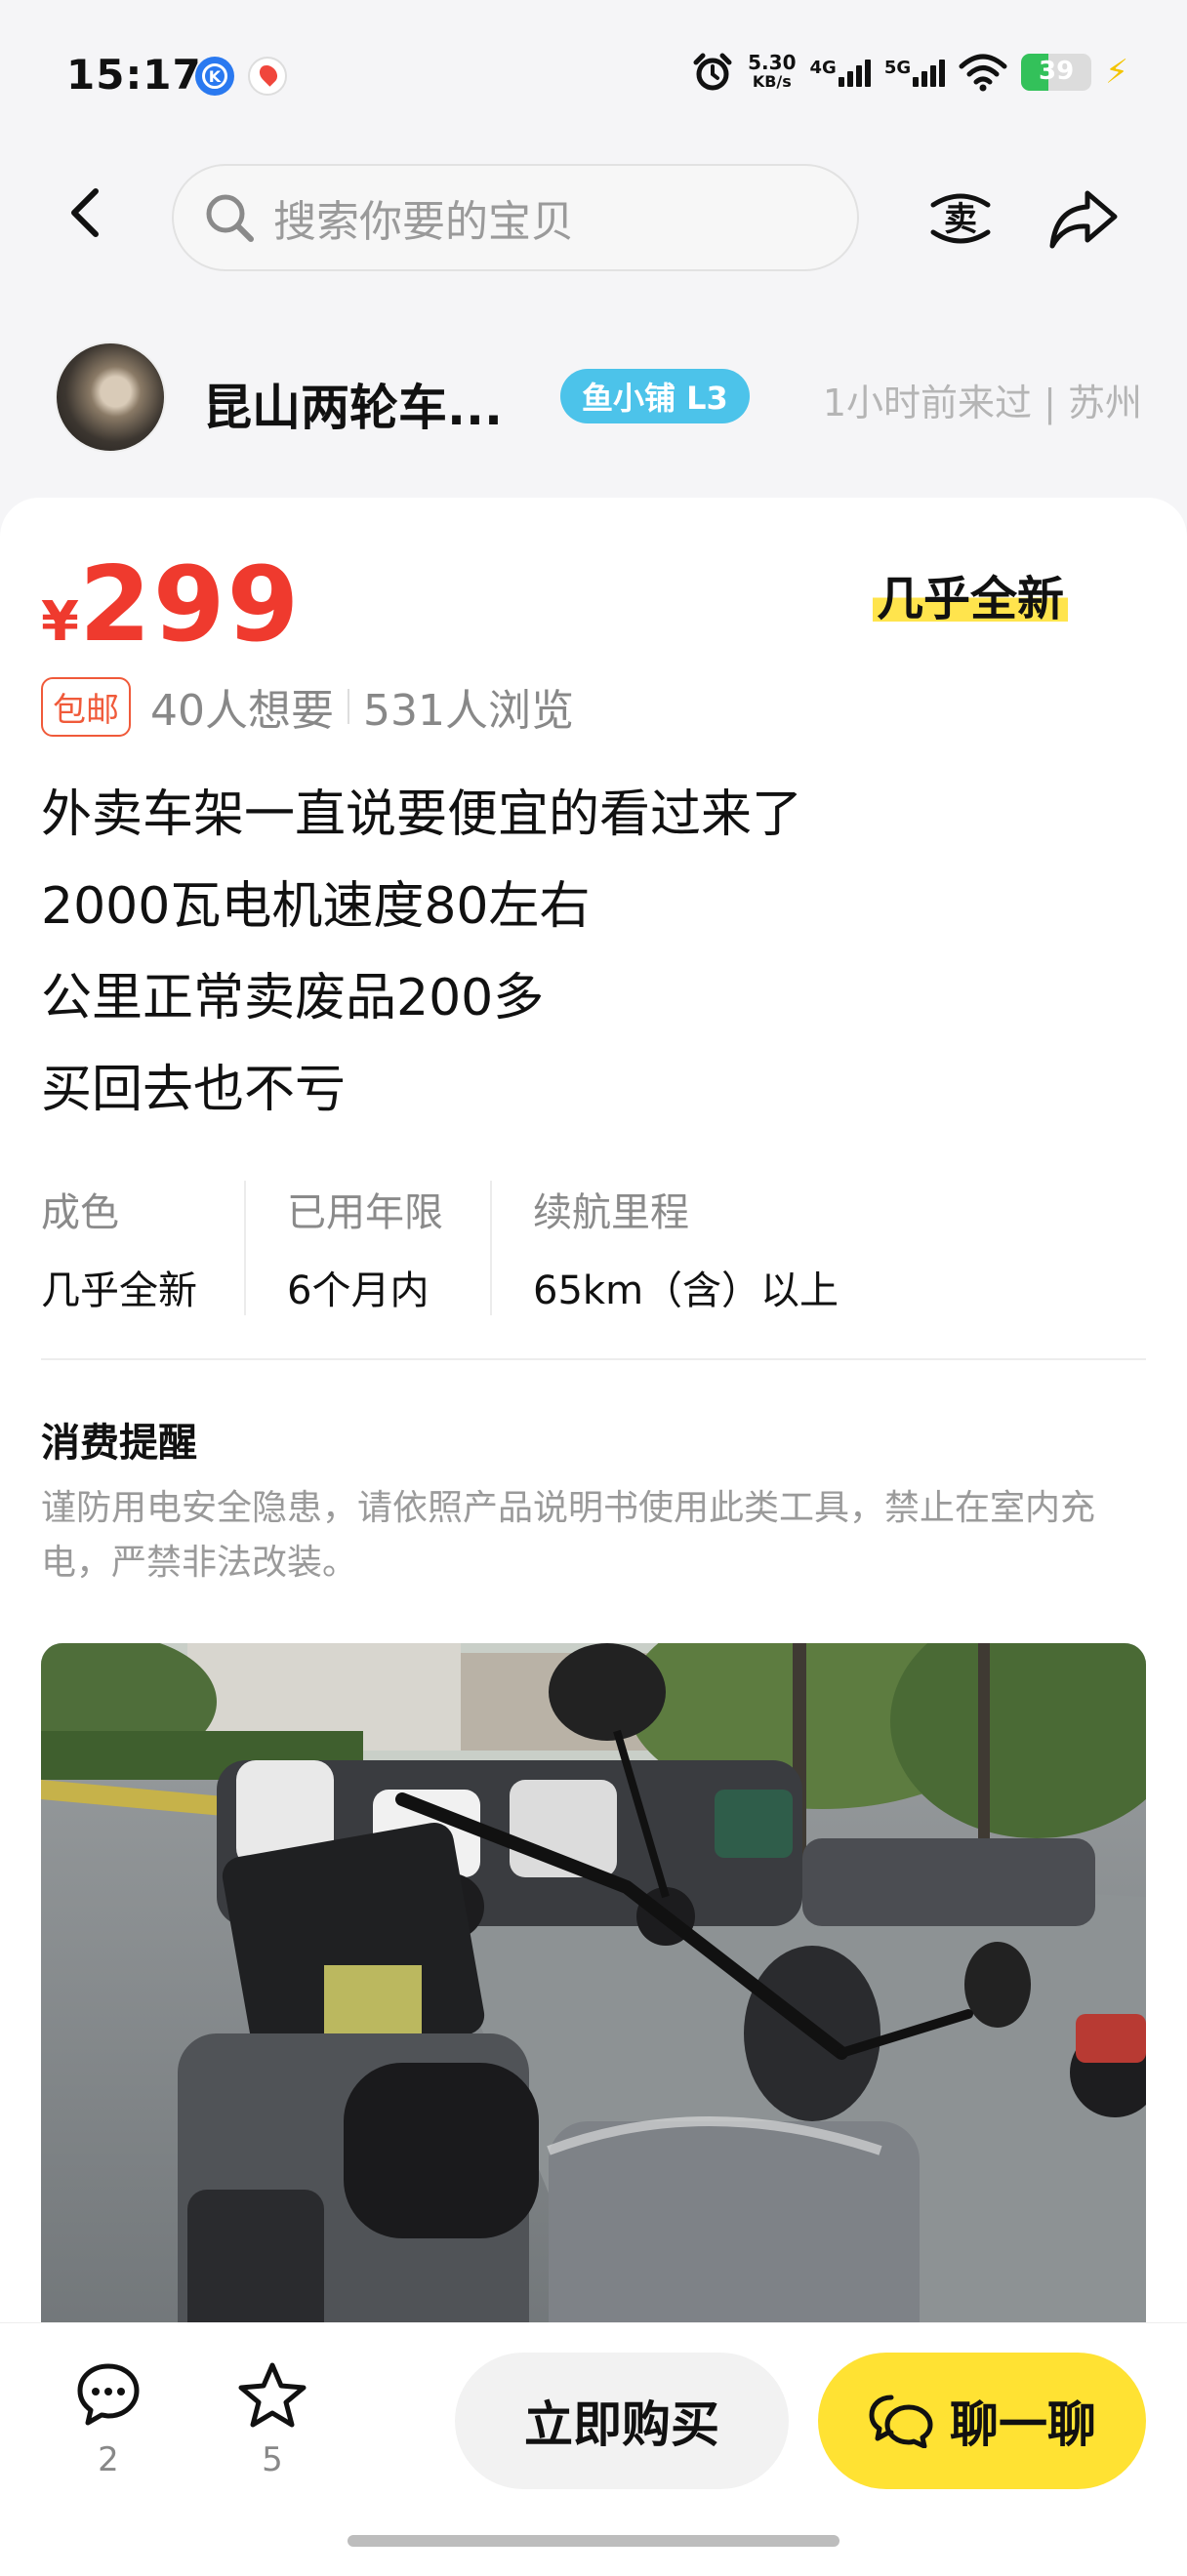 Image resolution: width=1187 pixels, height=2576 pixels. Describe the element at coordinates (593, 73) in the screenshot. I see `status-bar: 15:17 K 5.30 KB/s 4G 5G 39 ⚡` at that location.